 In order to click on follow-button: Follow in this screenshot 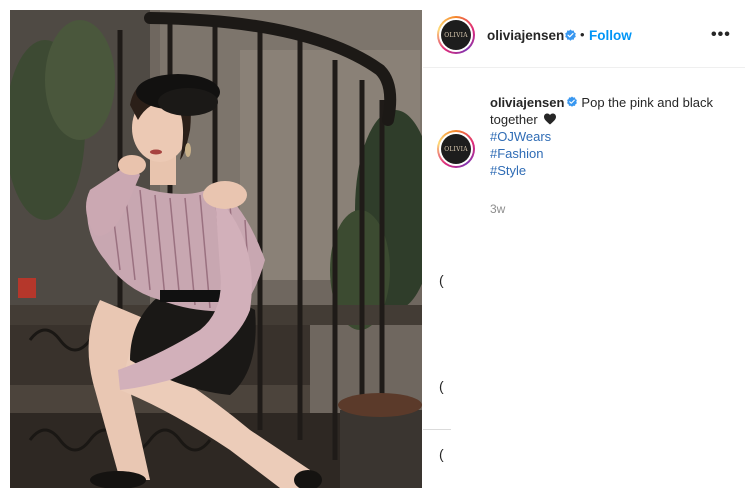, I will do `click(610, 35)`.